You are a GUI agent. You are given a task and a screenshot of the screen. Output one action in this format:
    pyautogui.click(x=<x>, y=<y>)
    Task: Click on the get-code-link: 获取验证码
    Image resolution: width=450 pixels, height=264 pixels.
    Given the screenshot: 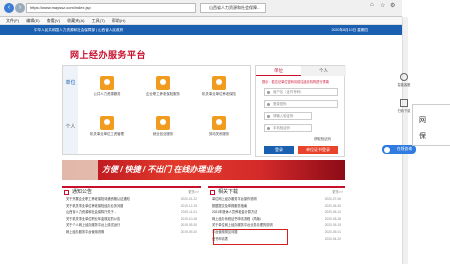 What is the action you would take?
    pyautogui.click(x=322, y=138)
    